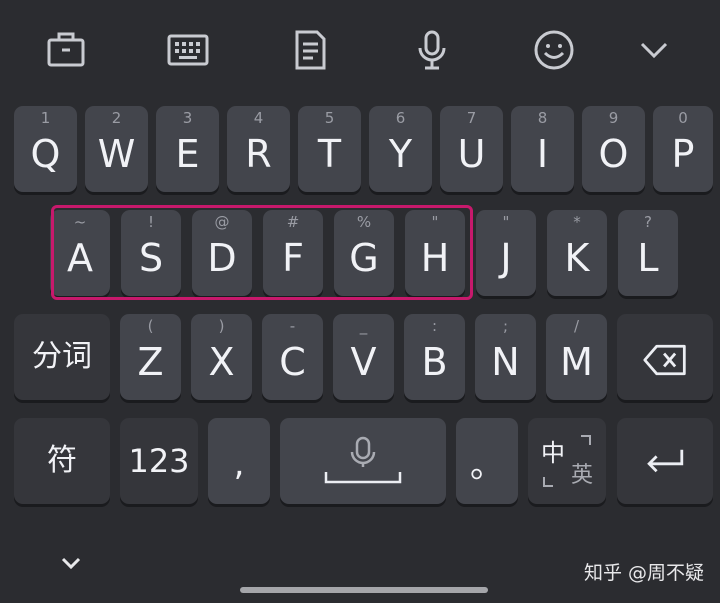 The height and width of the screenshot is (603, 720). Describe the element at coordinates (576, 362) in the screenshot. I see `key-label: M` at that location.